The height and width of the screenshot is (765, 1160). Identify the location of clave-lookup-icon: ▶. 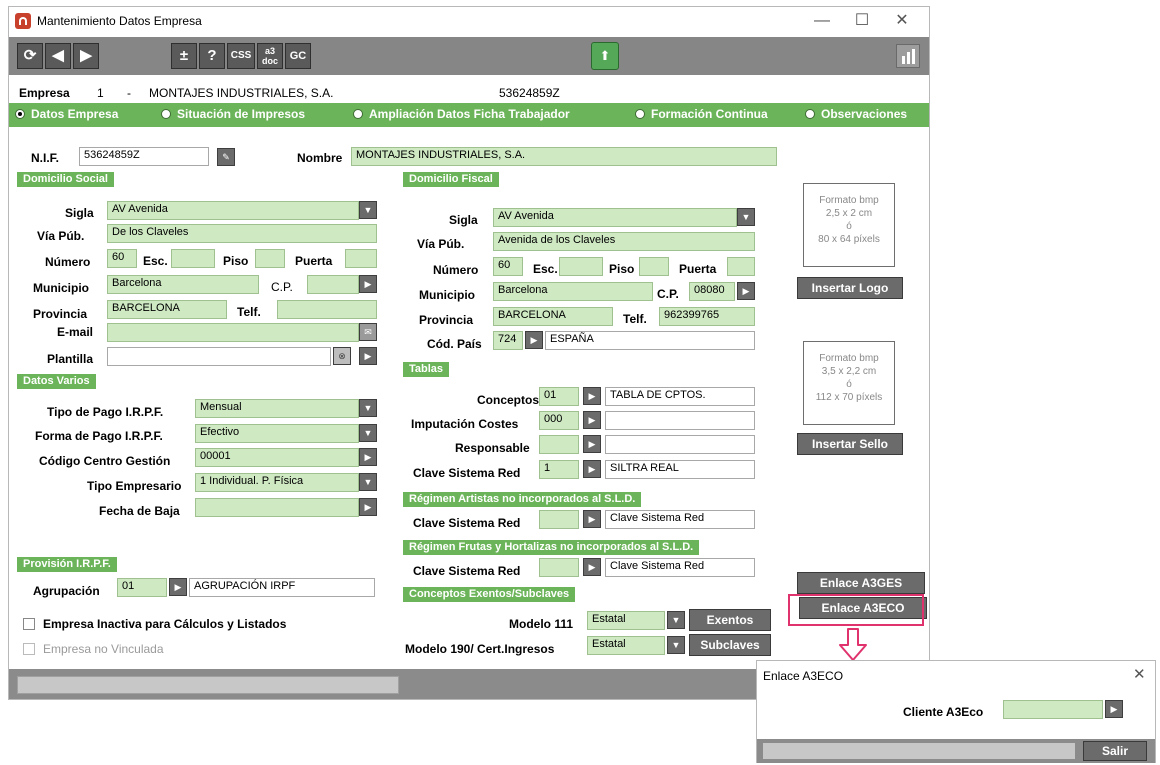
(592, 469).